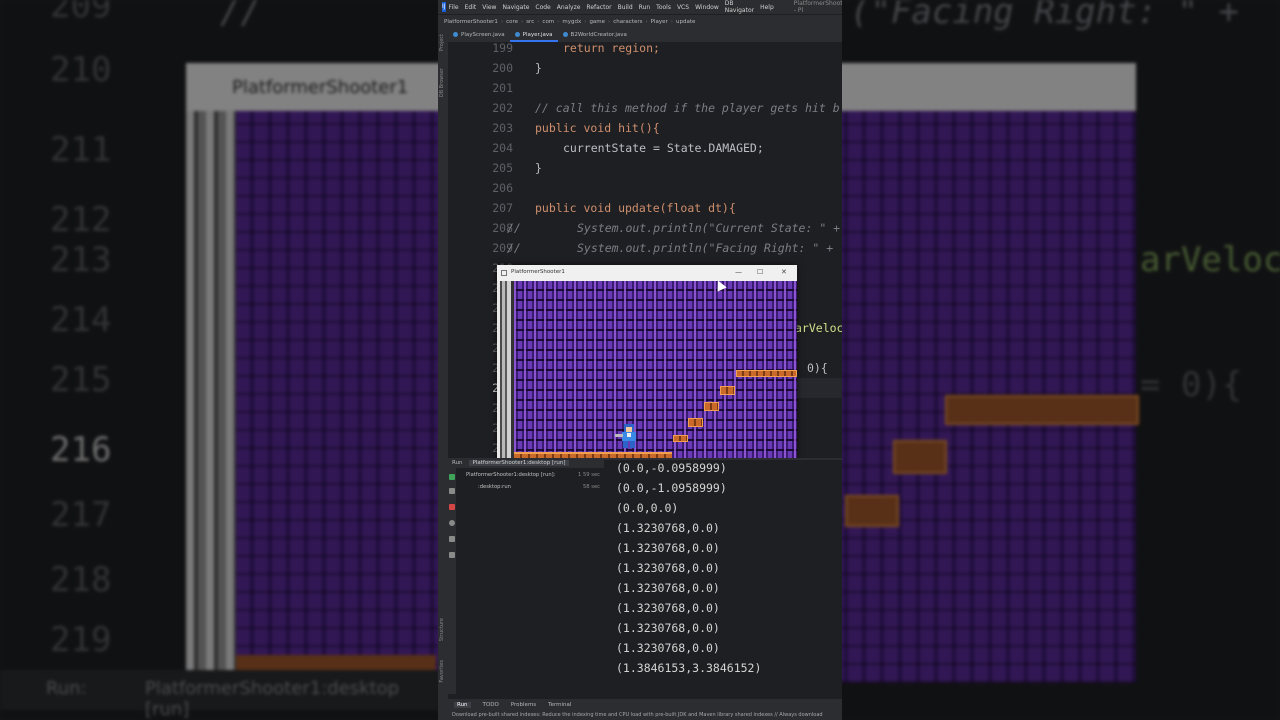 The height and width of the screenshot is (720, 1280). Describe the element at coordinates (454, 7) in the screenshot. I see `menu-file: File` at that location.